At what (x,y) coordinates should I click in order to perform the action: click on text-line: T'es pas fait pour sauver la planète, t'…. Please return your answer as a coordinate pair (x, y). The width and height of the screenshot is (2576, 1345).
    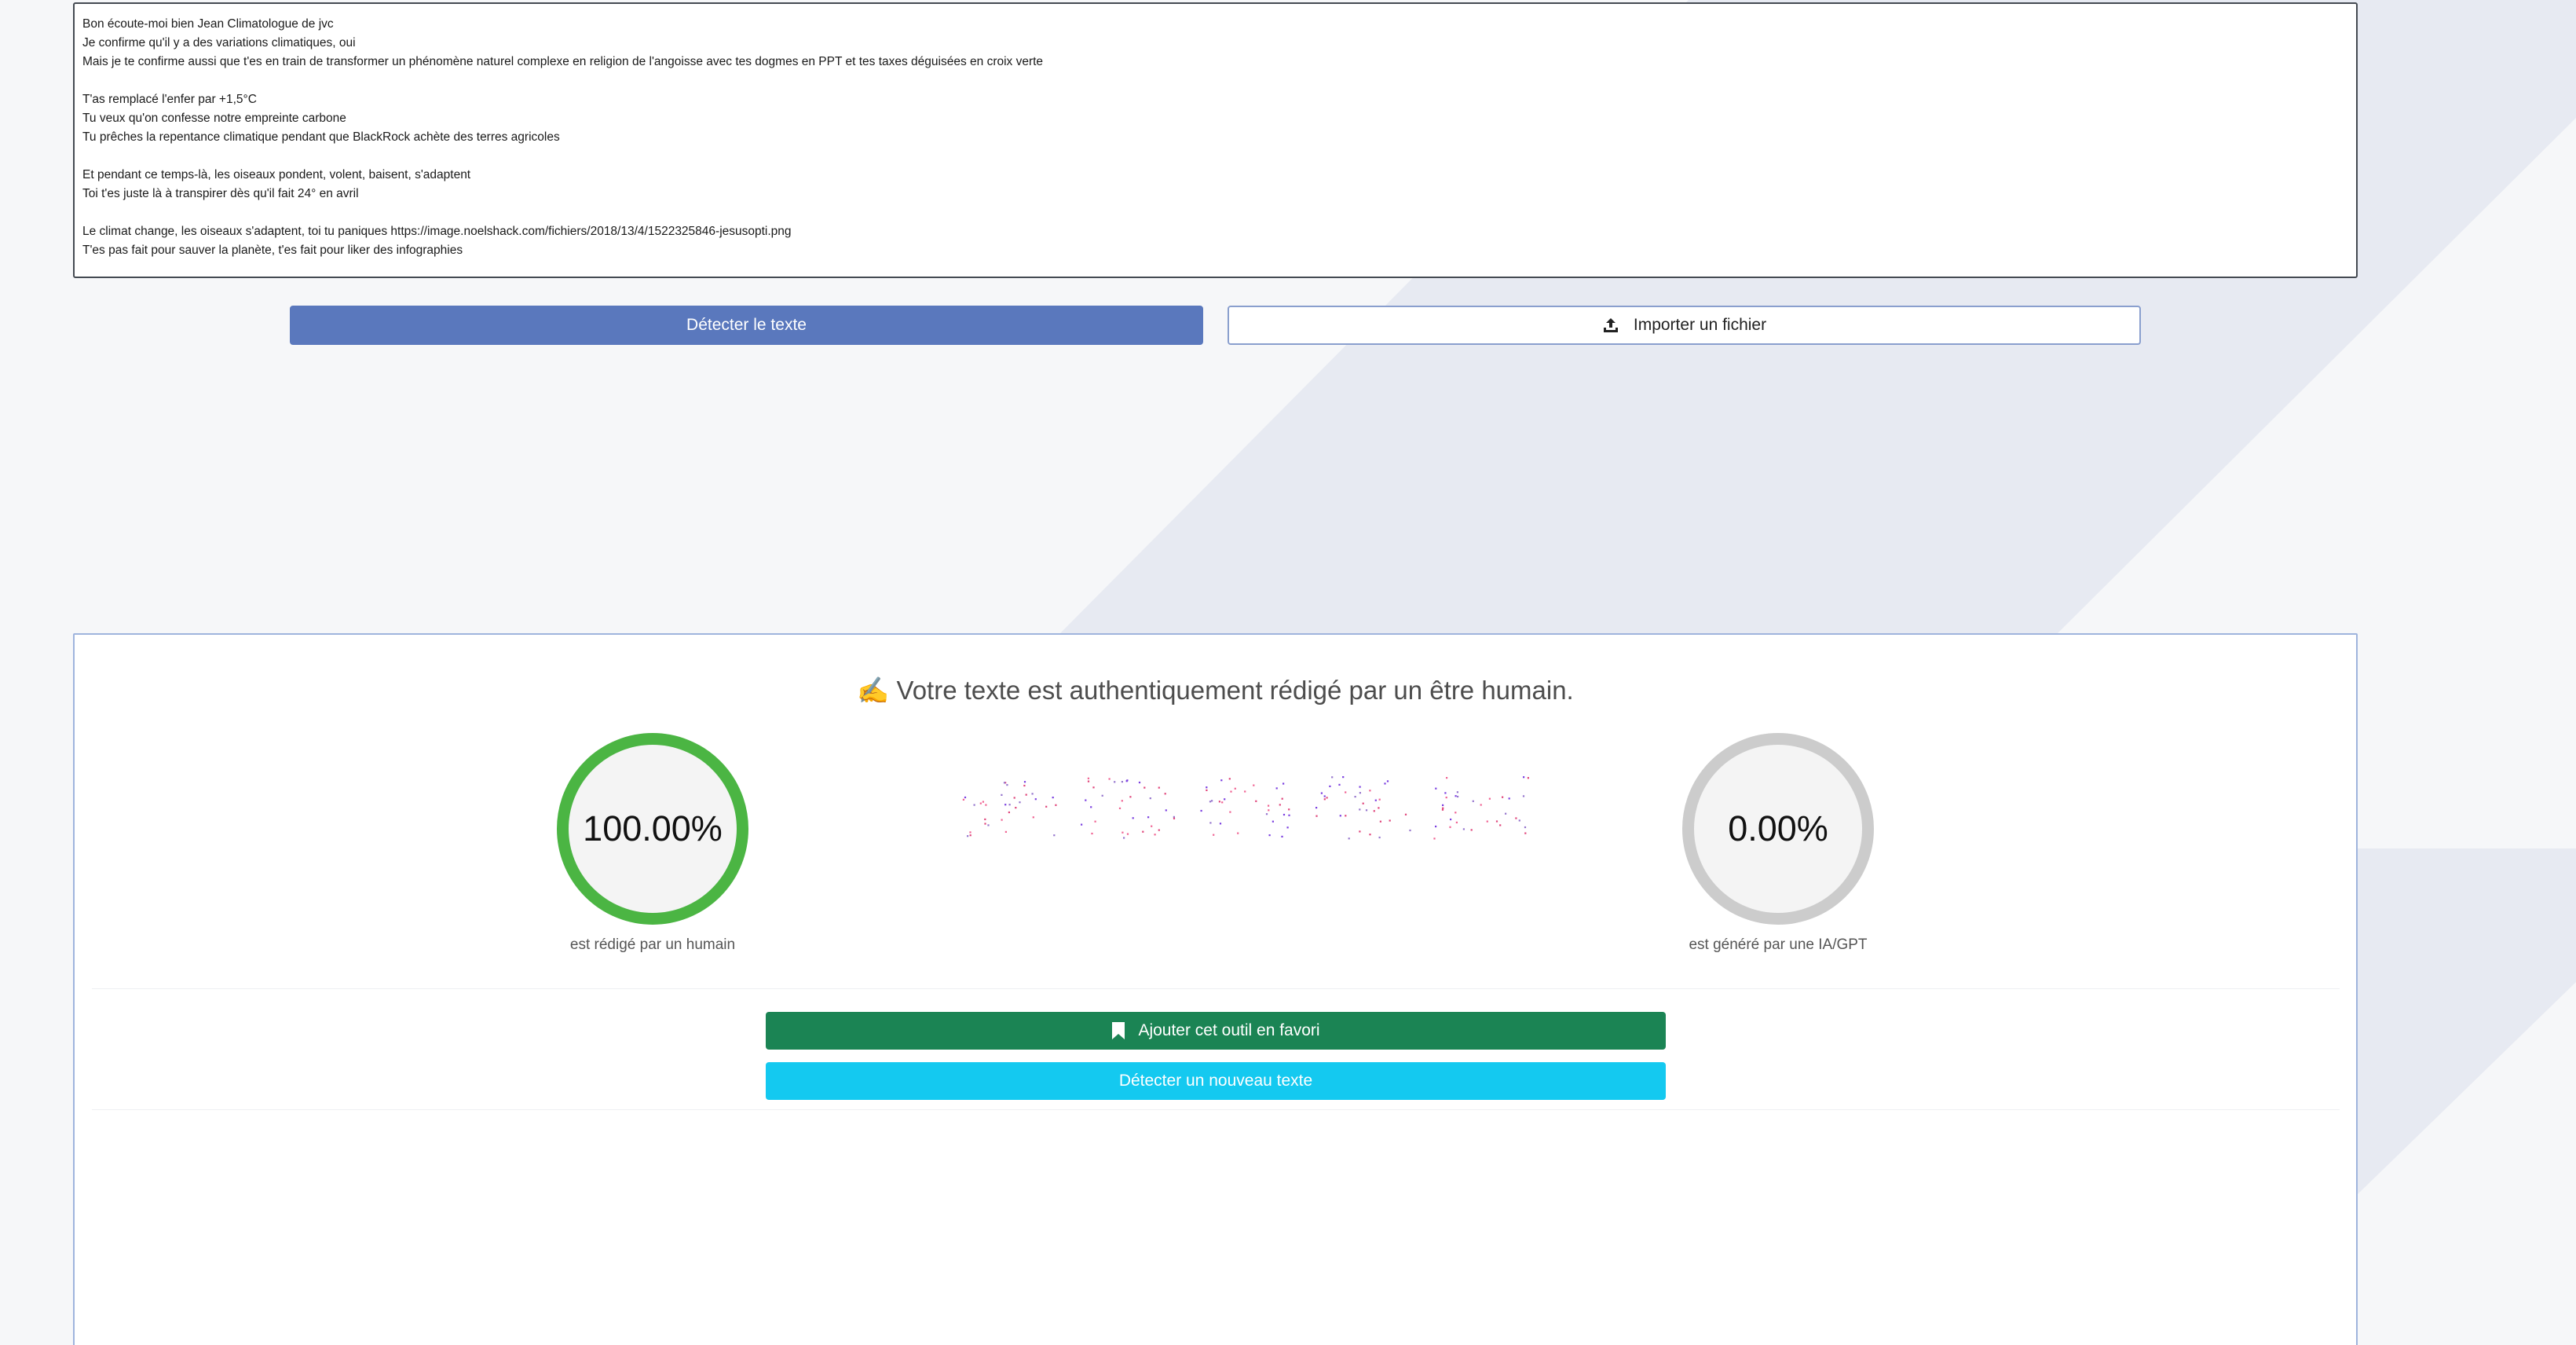
    Looking at the image, I should click on (272, 250).